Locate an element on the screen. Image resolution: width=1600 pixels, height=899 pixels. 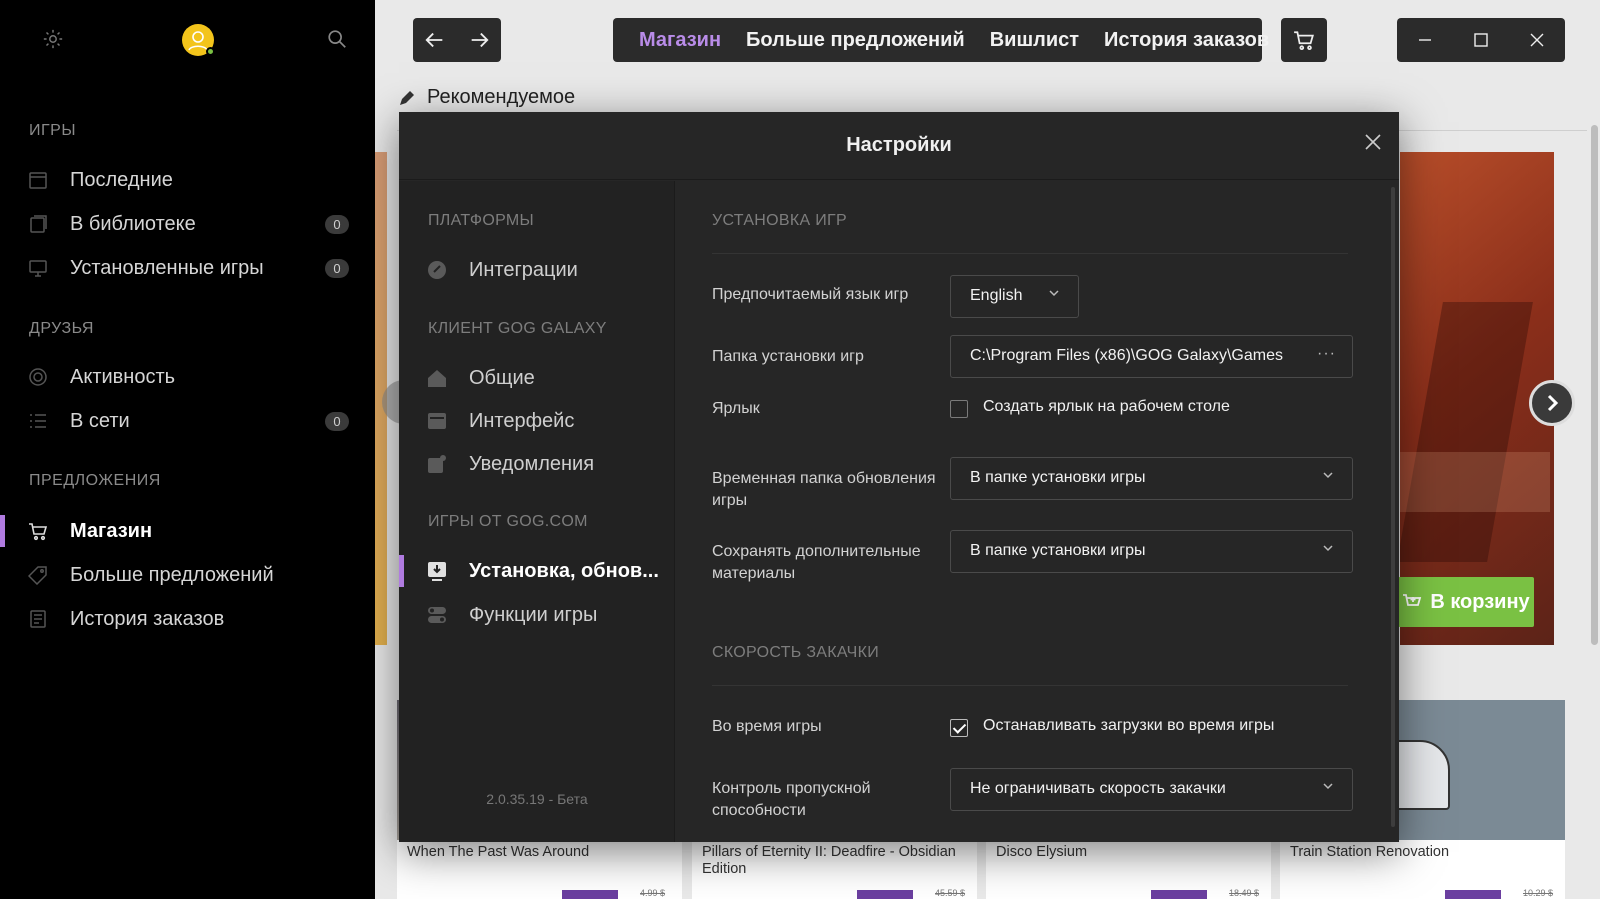
hero-figure is located at coordinates (1466, 432).